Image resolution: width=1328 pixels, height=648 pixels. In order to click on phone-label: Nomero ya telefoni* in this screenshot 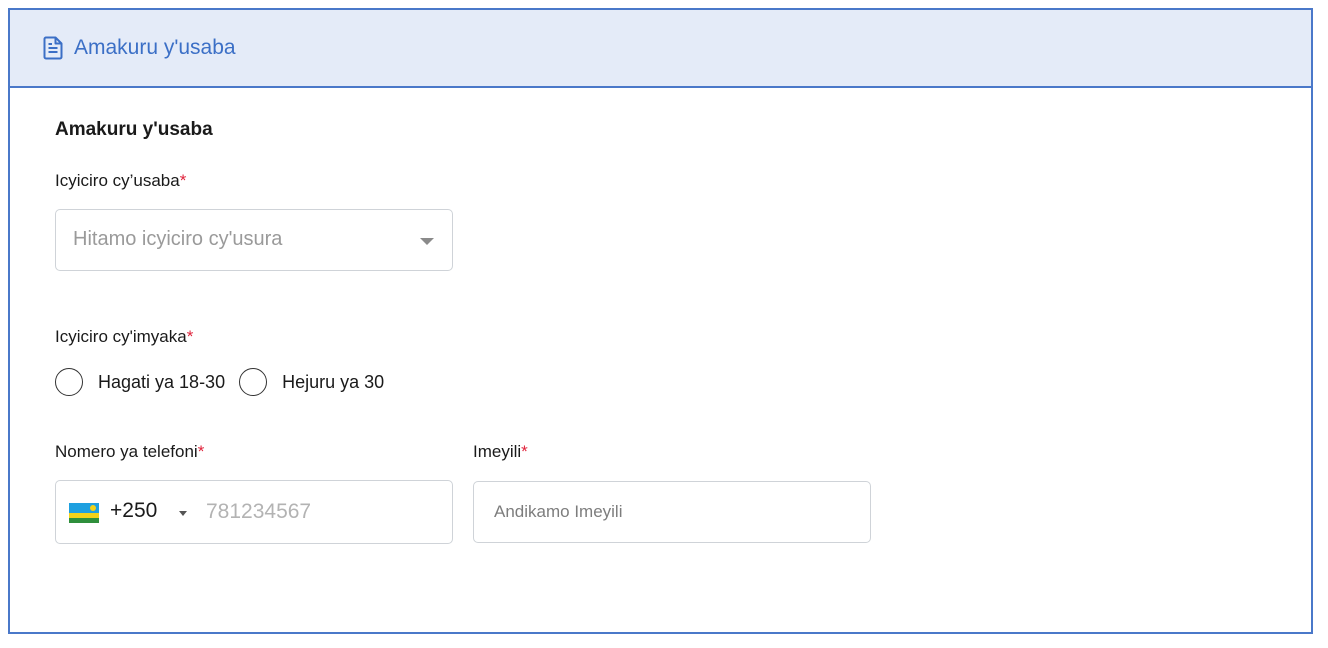, I will do `click(129, 452)`.